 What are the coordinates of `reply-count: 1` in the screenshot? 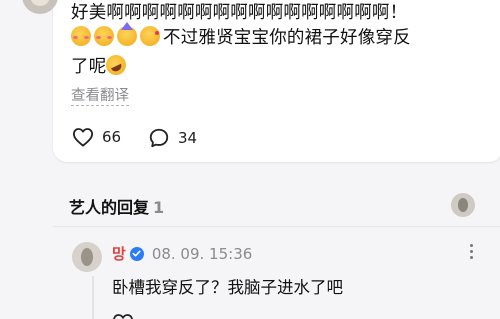 It's located at (159, 207).